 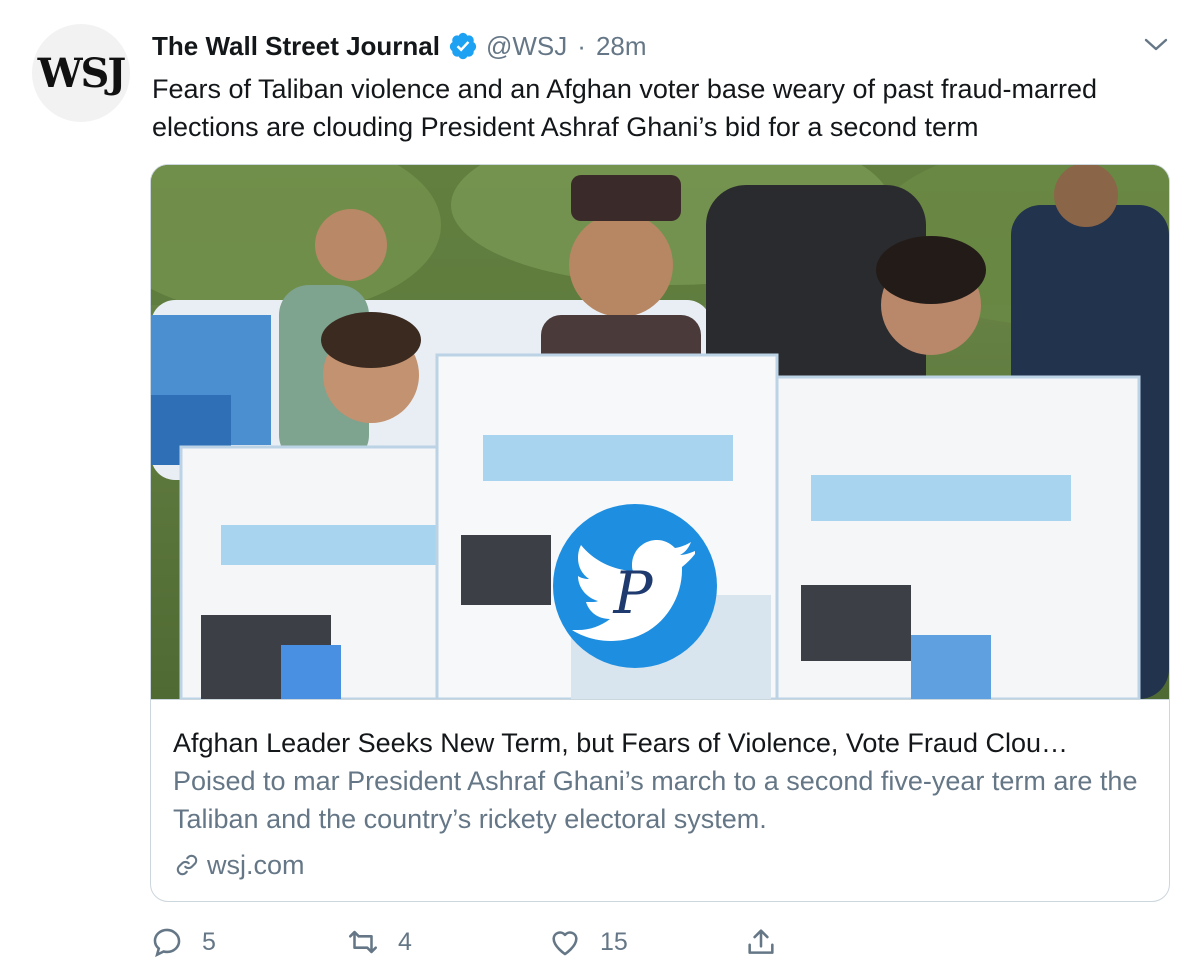 I want to click on reply-count: 5, so click(x=209, y=941).